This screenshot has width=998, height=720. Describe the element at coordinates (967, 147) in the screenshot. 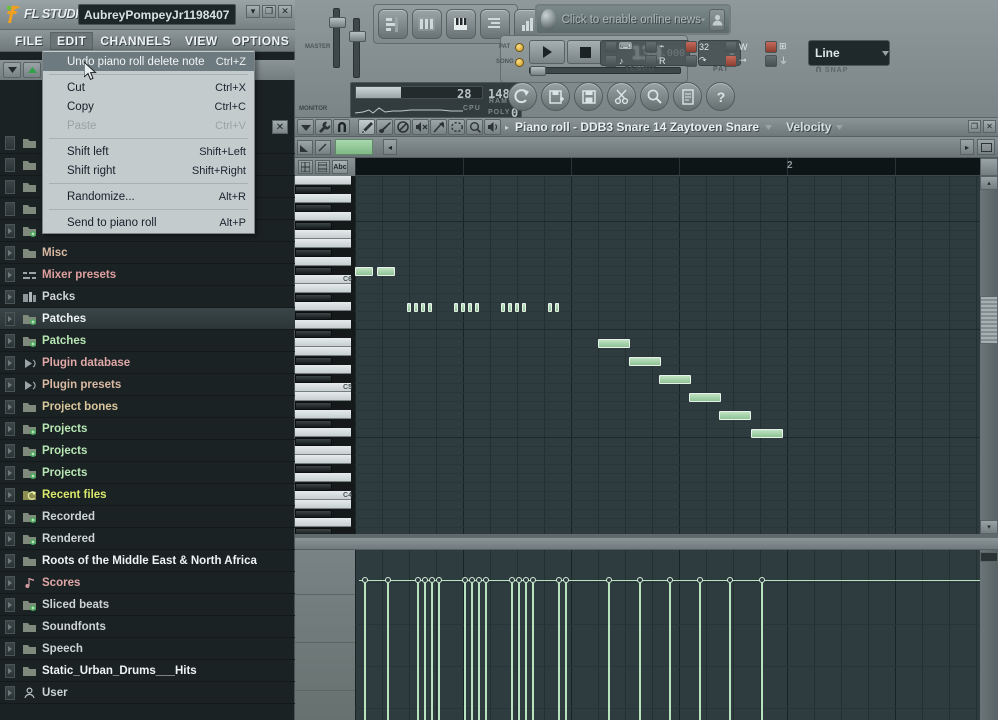

I see `scroll-right-button: ▸` at that location.